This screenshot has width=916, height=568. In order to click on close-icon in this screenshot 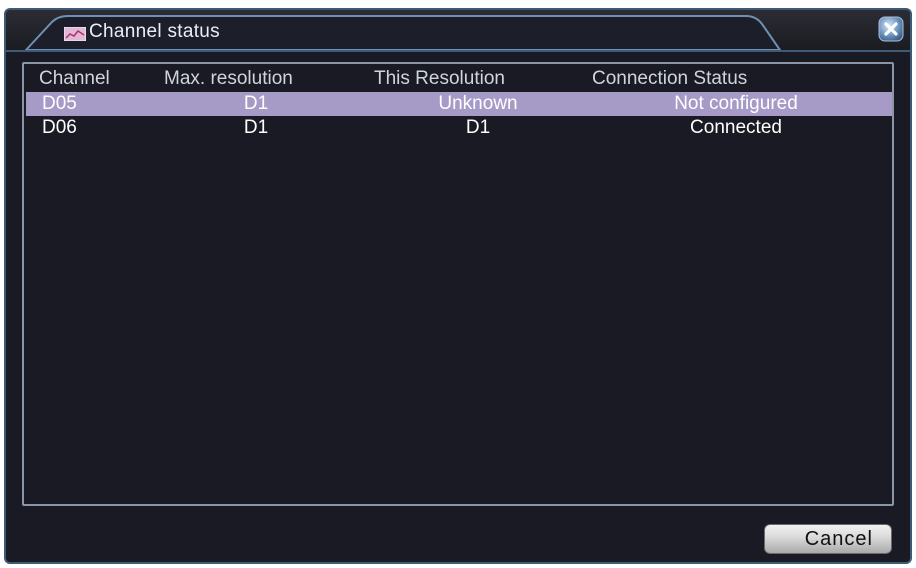, I will do `click(891, 29)`.